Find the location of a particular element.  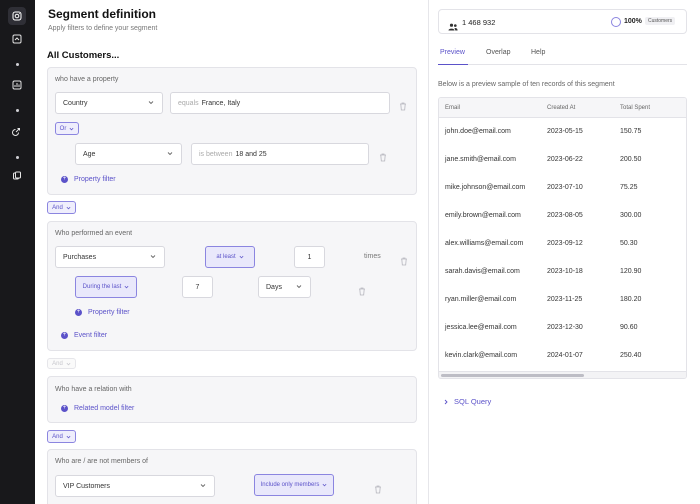

block-label: Who performed an event is located at coordinates (94, 233).